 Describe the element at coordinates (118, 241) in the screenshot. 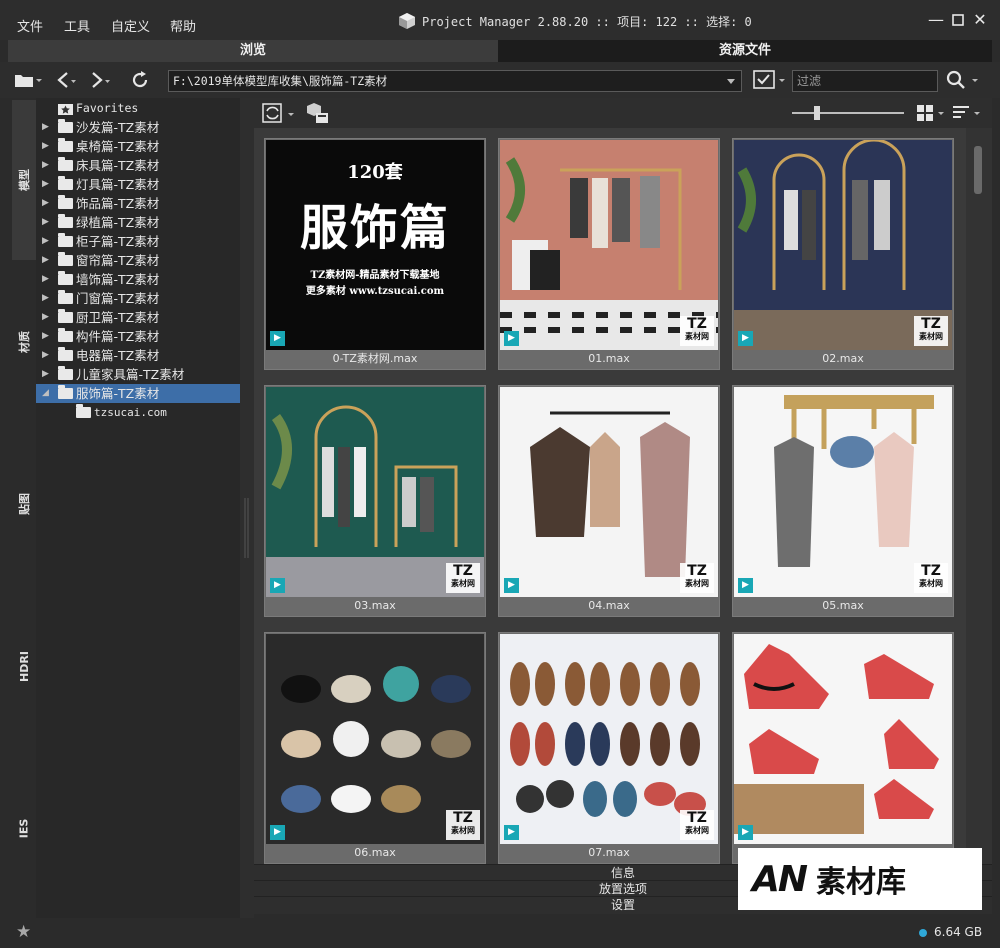

I see `tree-item-label: 柜子篇-TZ素材` at that location.